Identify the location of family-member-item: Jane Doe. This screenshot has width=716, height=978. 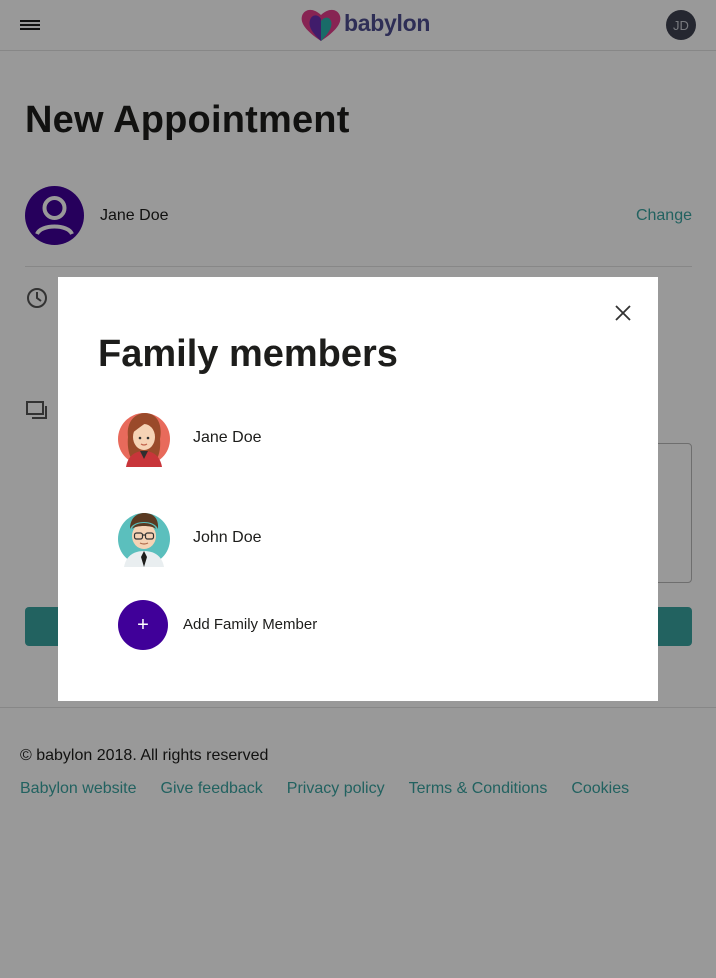
(358, 439).